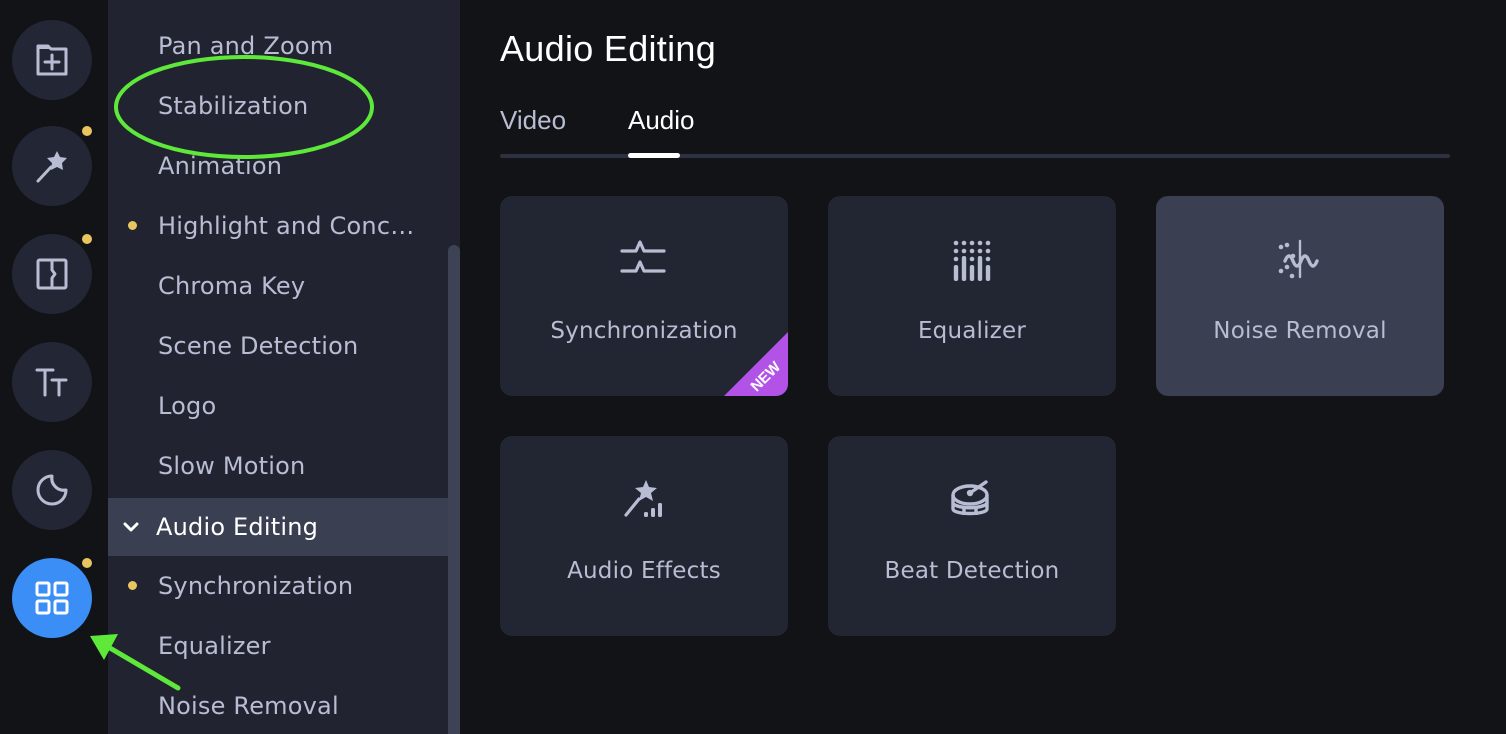 This screenshot has height=734, width=1506. I want to click on sidebar-item-synchronization: Synchronization, so click(278, 586).